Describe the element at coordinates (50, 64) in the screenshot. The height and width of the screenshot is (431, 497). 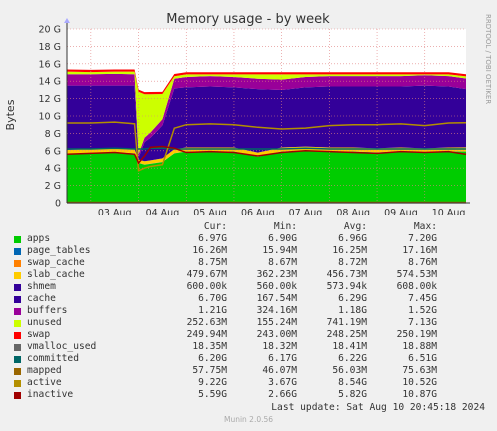
I see `y-tick-label: 16 G` at that location.